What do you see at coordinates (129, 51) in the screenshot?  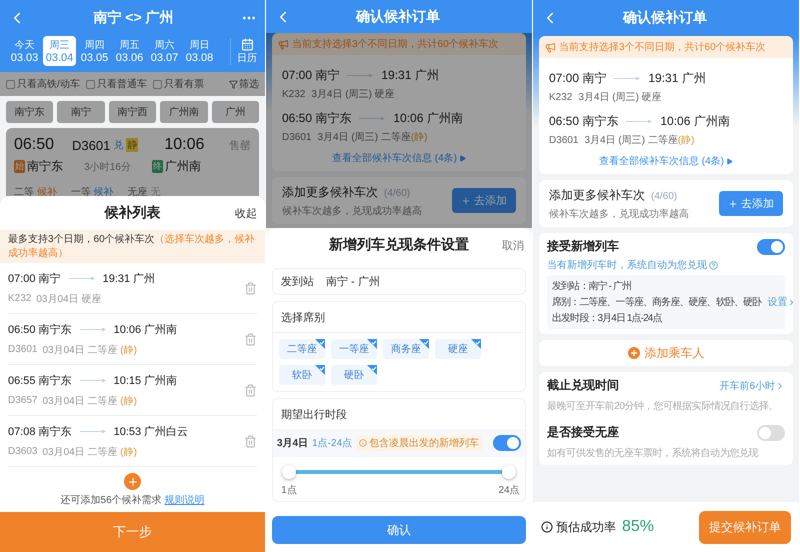 I see `date-tab: 周五 03.06` at bounding box center [129, 51].